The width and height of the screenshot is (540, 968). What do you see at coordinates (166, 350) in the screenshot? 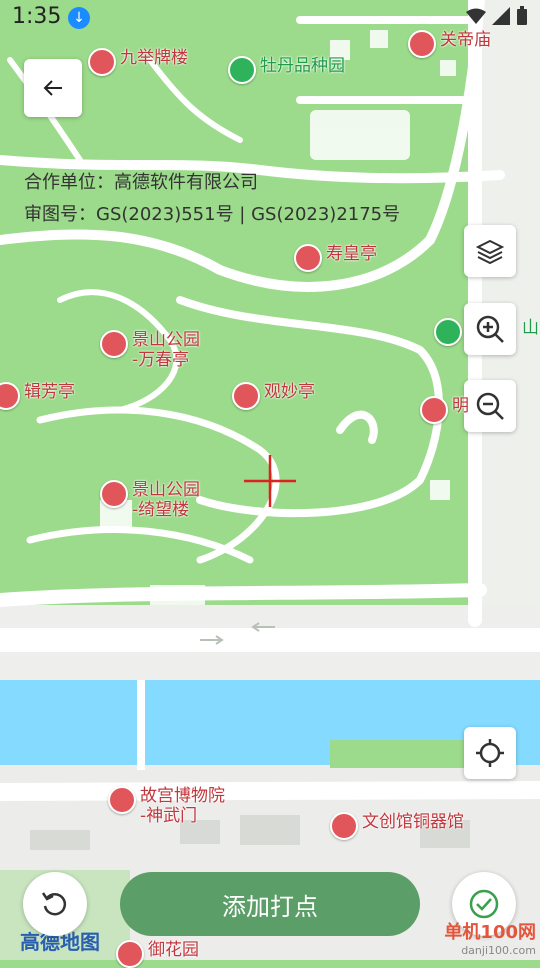
I see `poi-label: 景山公园 -万春亭` at bounding box center [166, 350].